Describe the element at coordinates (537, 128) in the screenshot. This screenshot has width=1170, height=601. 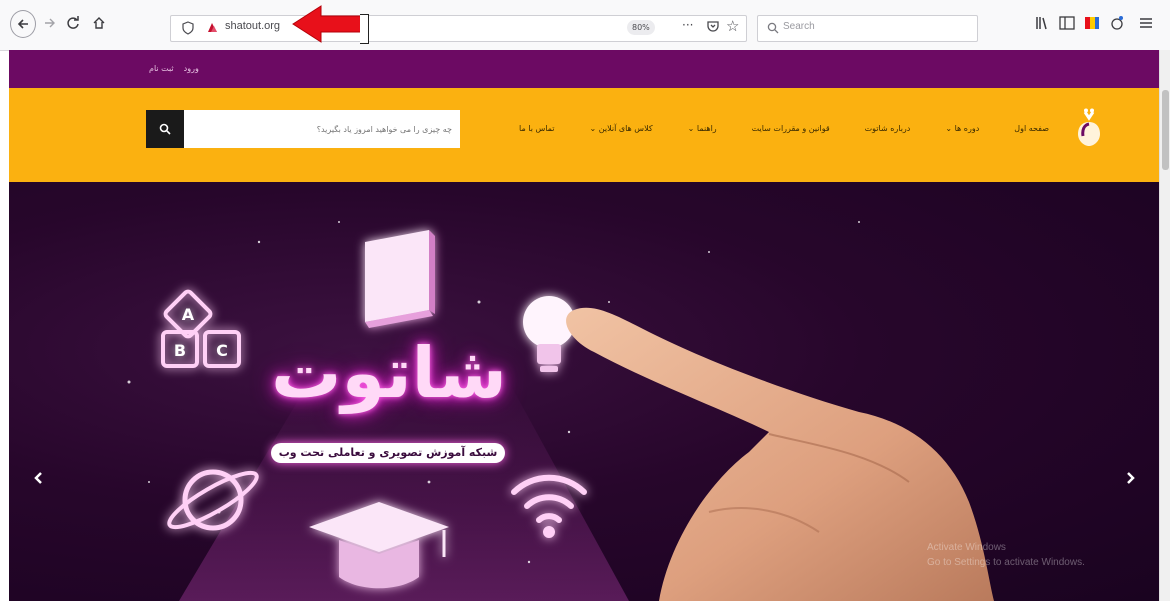
I see `nav-item-contact: تماس با ما` at that location.